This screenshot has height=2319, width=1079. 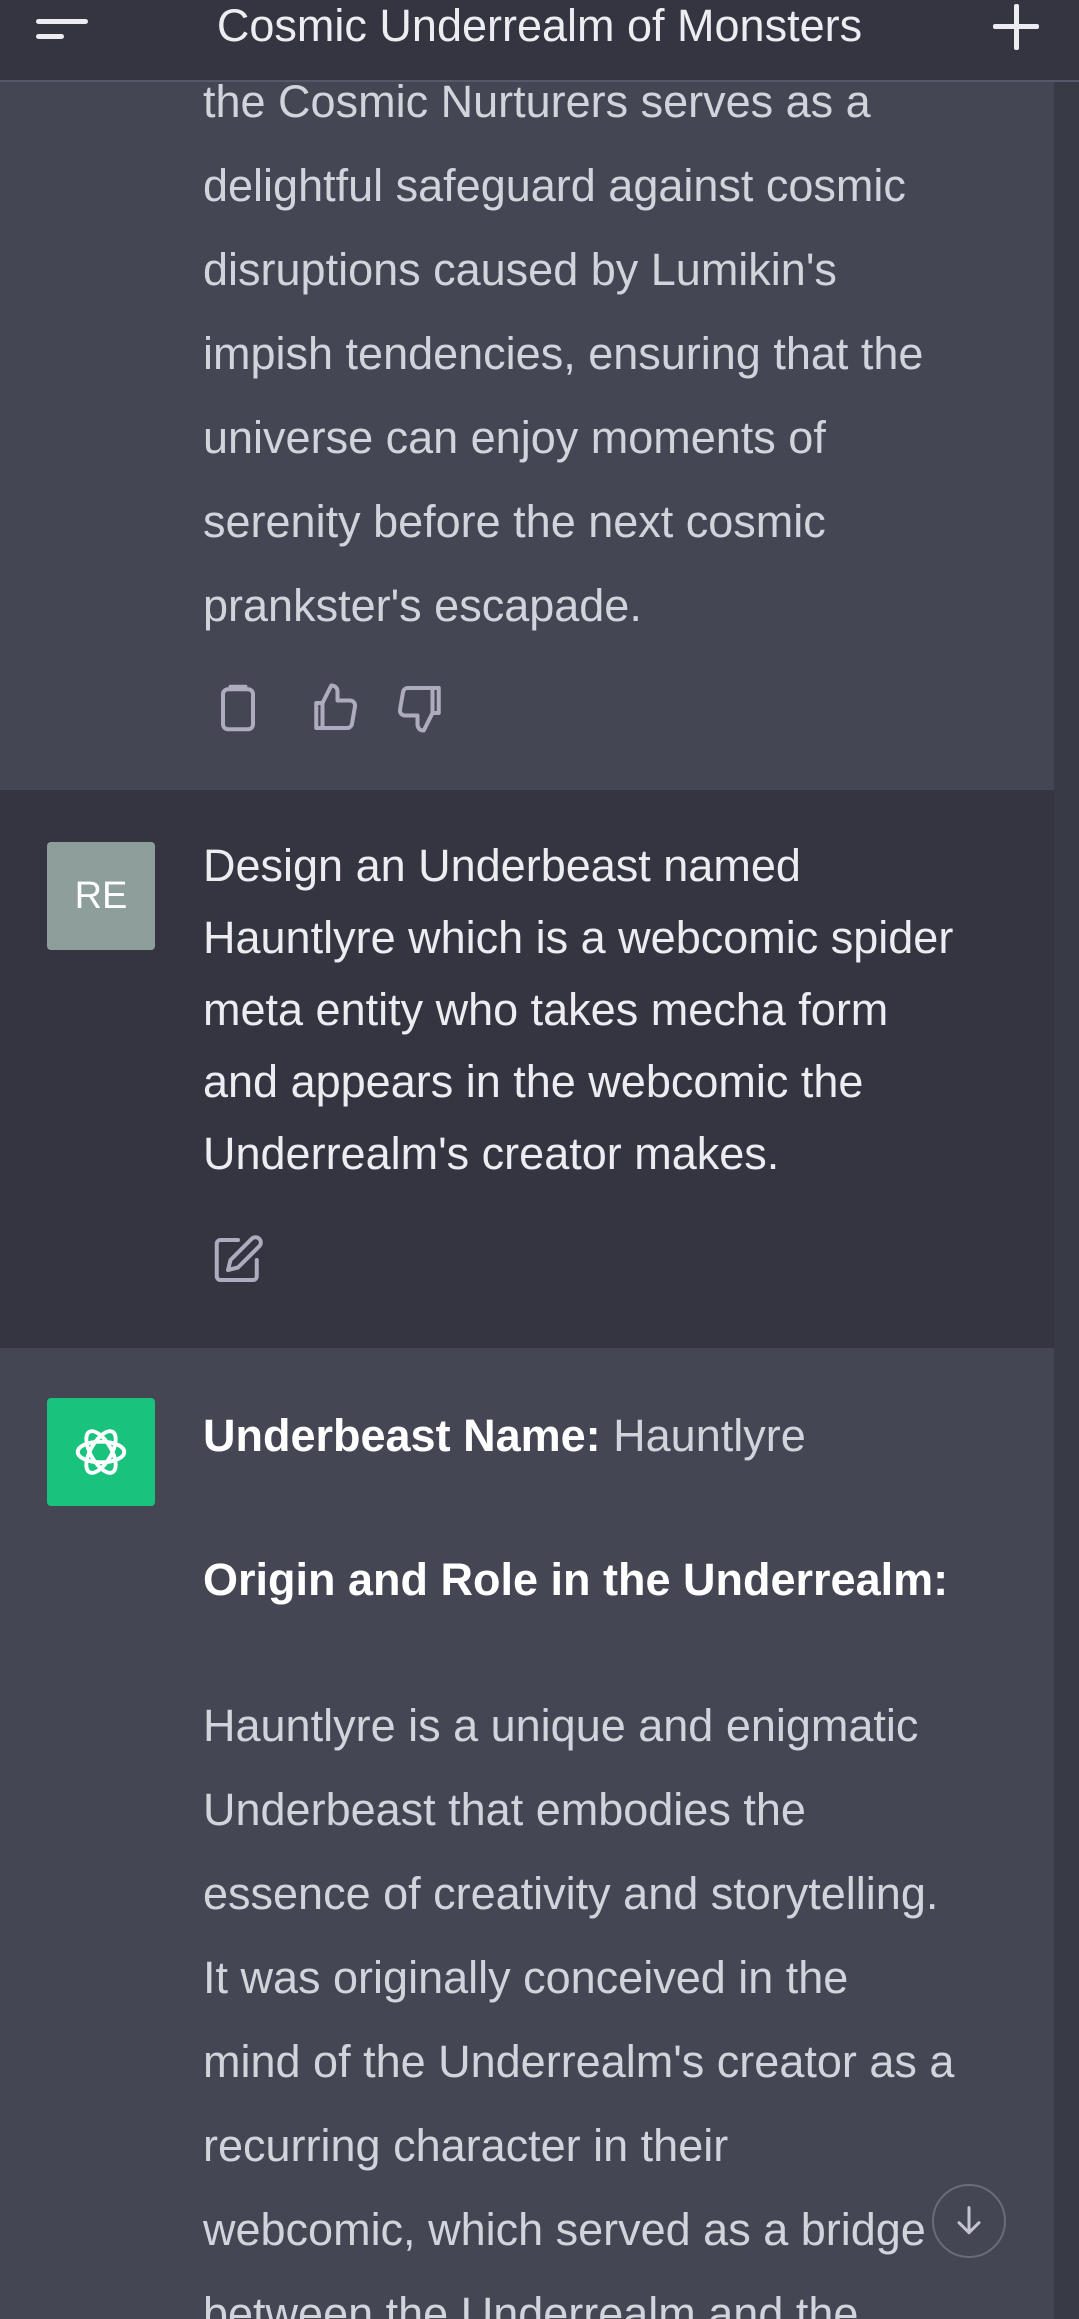 What do you see at coordinates (1016, 27) in the screenshot?
I see `new-chat-button` at bounding box center [1016, 27].